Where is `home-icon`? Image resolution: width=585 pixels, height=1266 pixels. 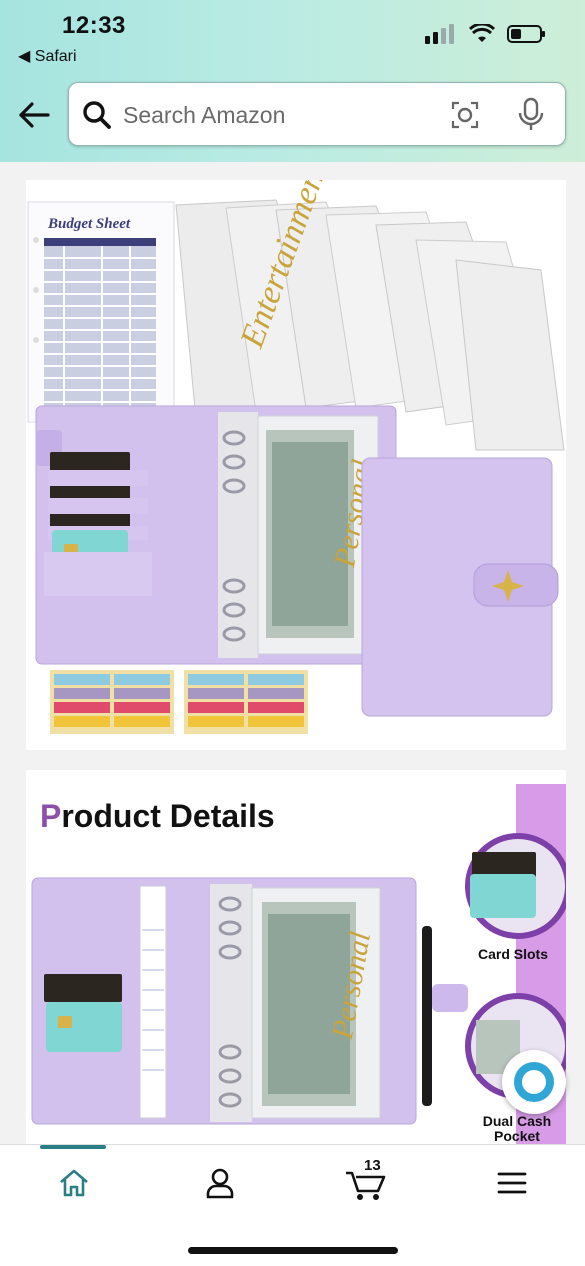
home-icon is located at coordinates (74, 1183).